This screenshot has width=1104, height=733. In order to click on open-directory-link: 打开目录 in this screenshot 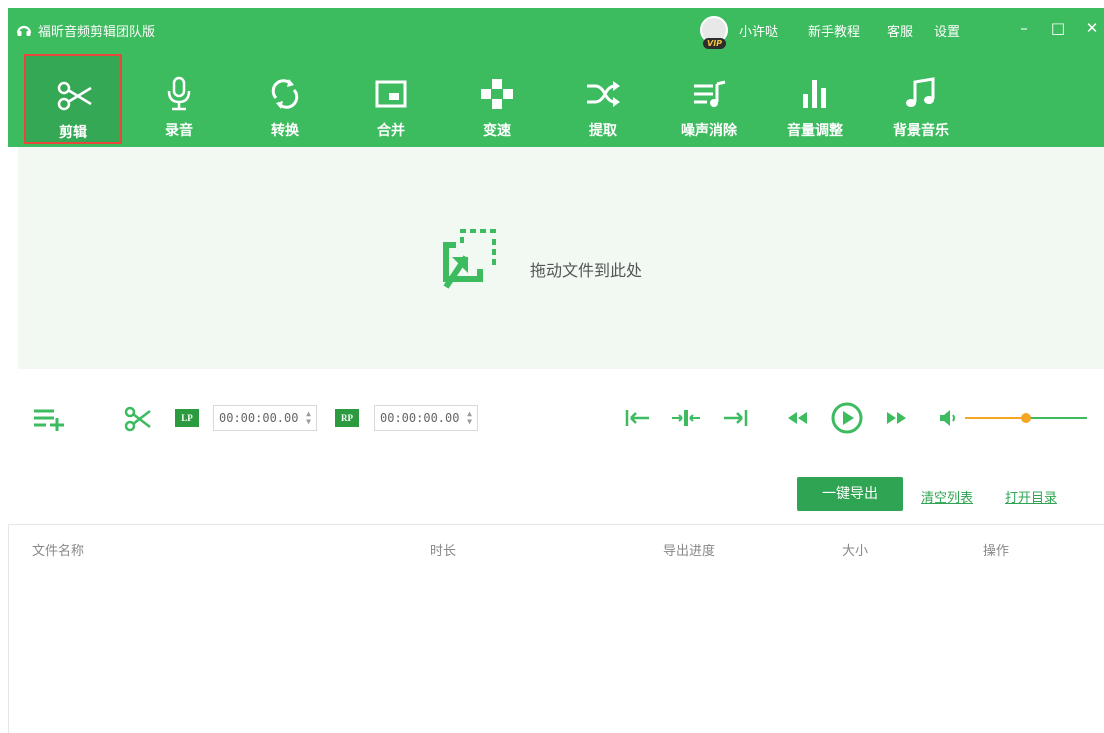, I will do `click(1031, 496)`.